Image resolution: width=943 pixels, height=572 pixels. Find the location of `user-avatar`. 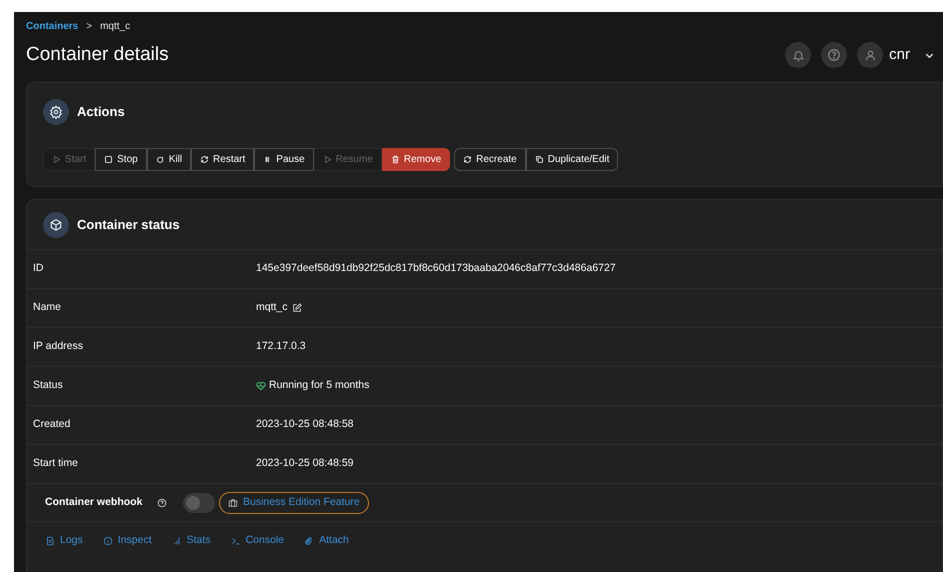

user-avatar is located at coordinates (870, 55).